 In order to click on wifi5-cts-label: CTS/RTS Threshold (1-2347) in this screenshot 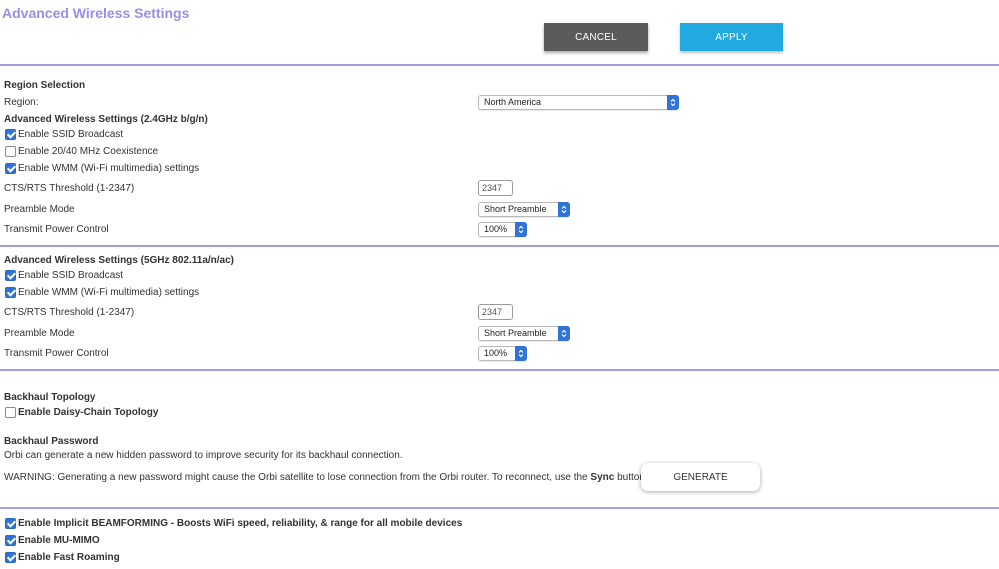, I will do `click(69, 312)`.